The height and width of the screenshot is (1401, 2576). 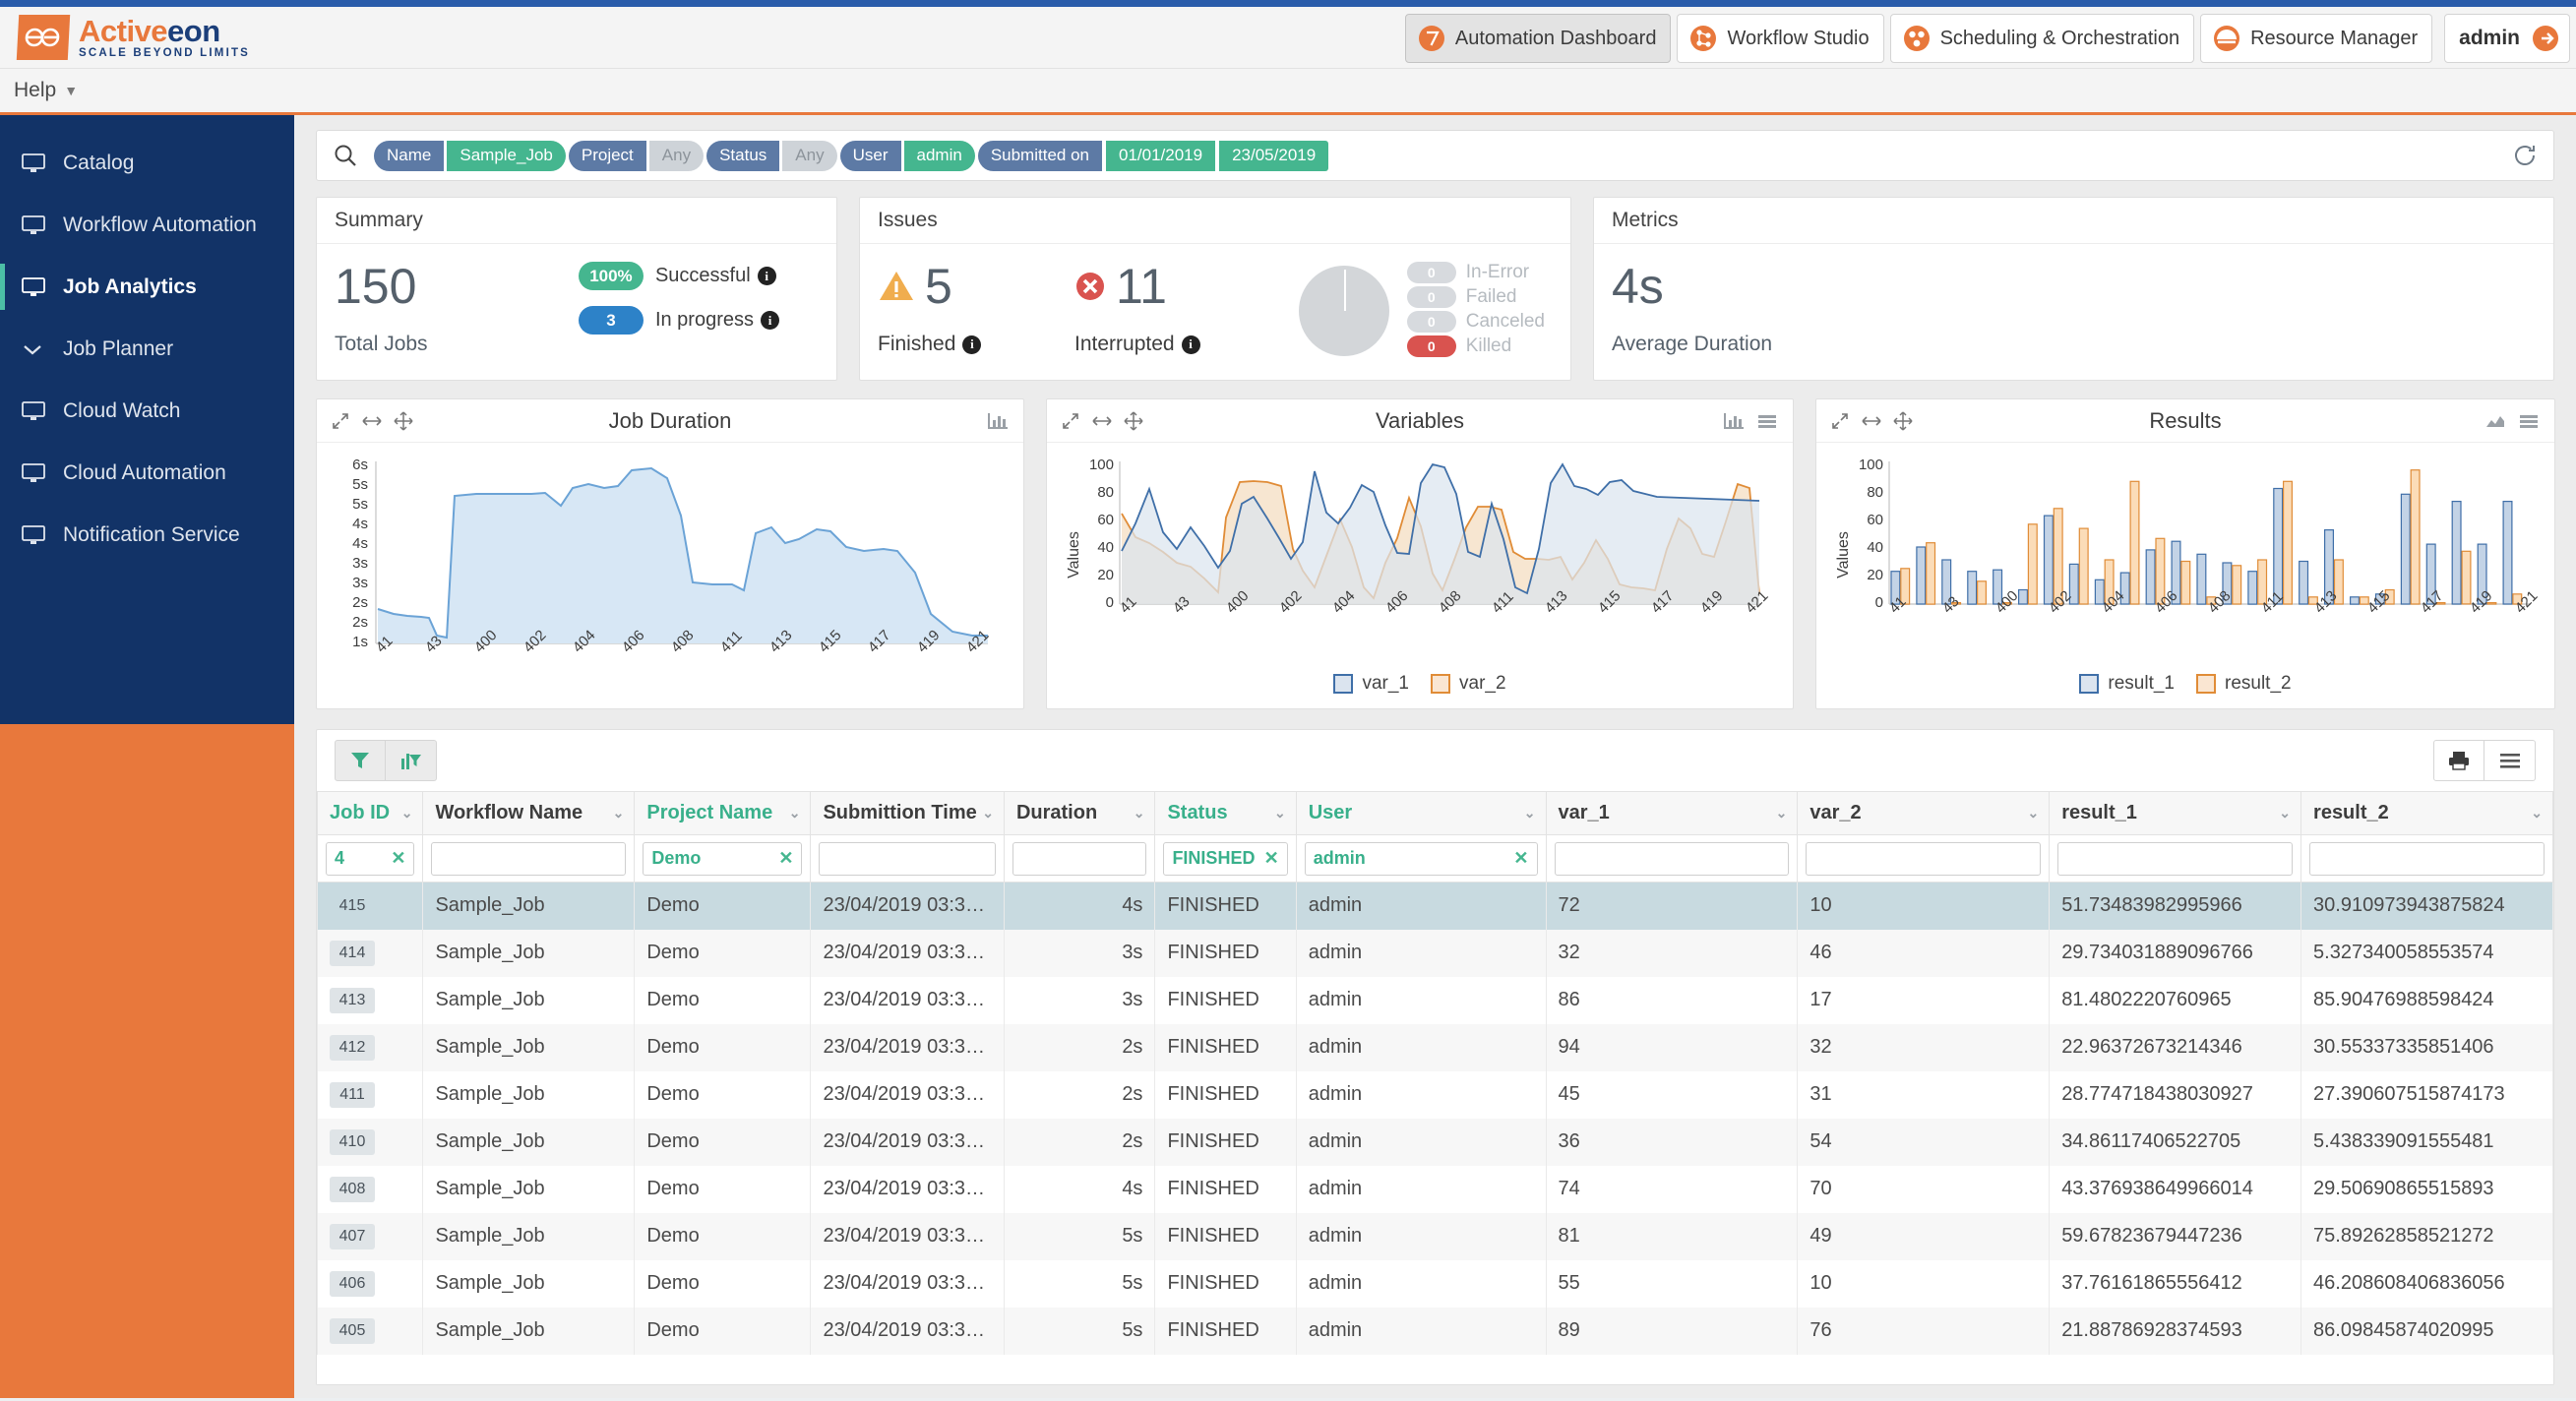 What do you see at coordinates (360, 760) in the screenshot?
I see `funnel-icon` at bounding box center [360, 760].